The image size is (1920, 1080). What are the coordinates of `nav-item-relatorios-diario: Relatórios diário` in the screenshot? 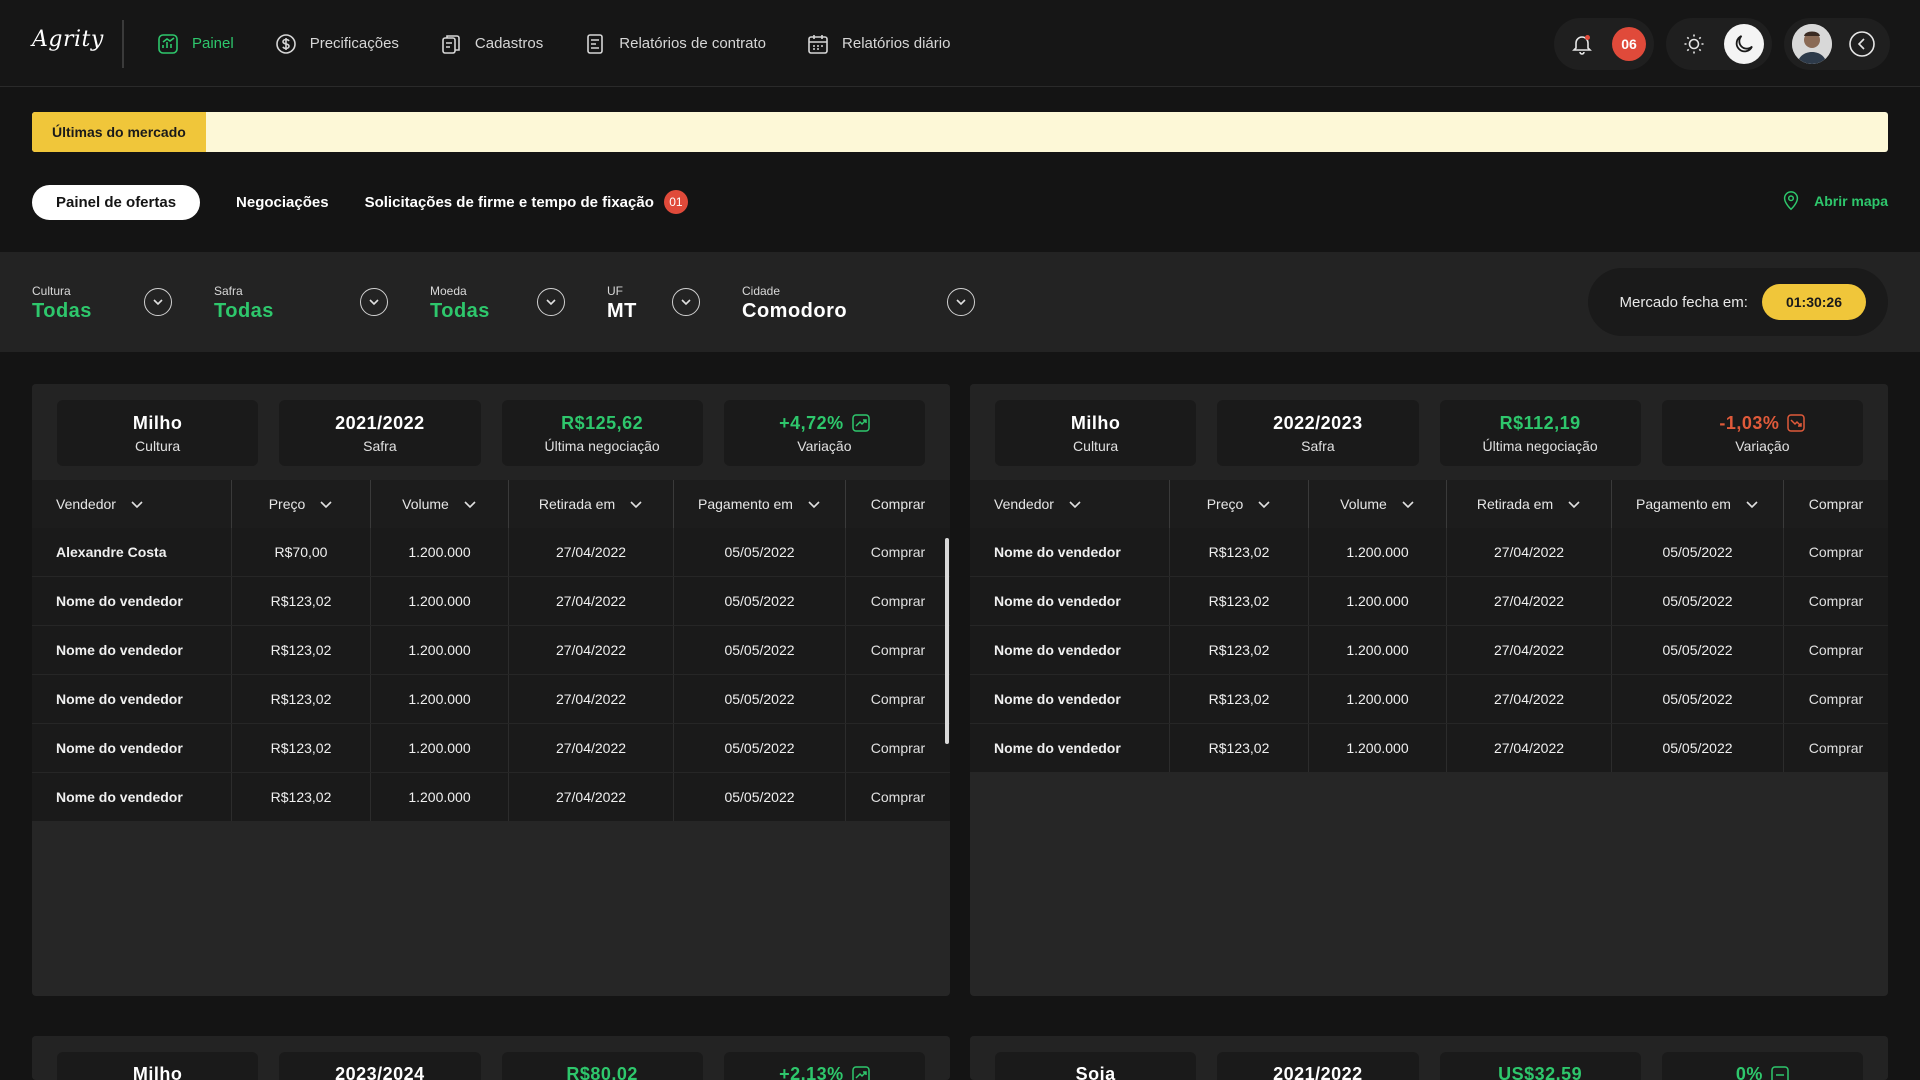 It's located at (878, 44).